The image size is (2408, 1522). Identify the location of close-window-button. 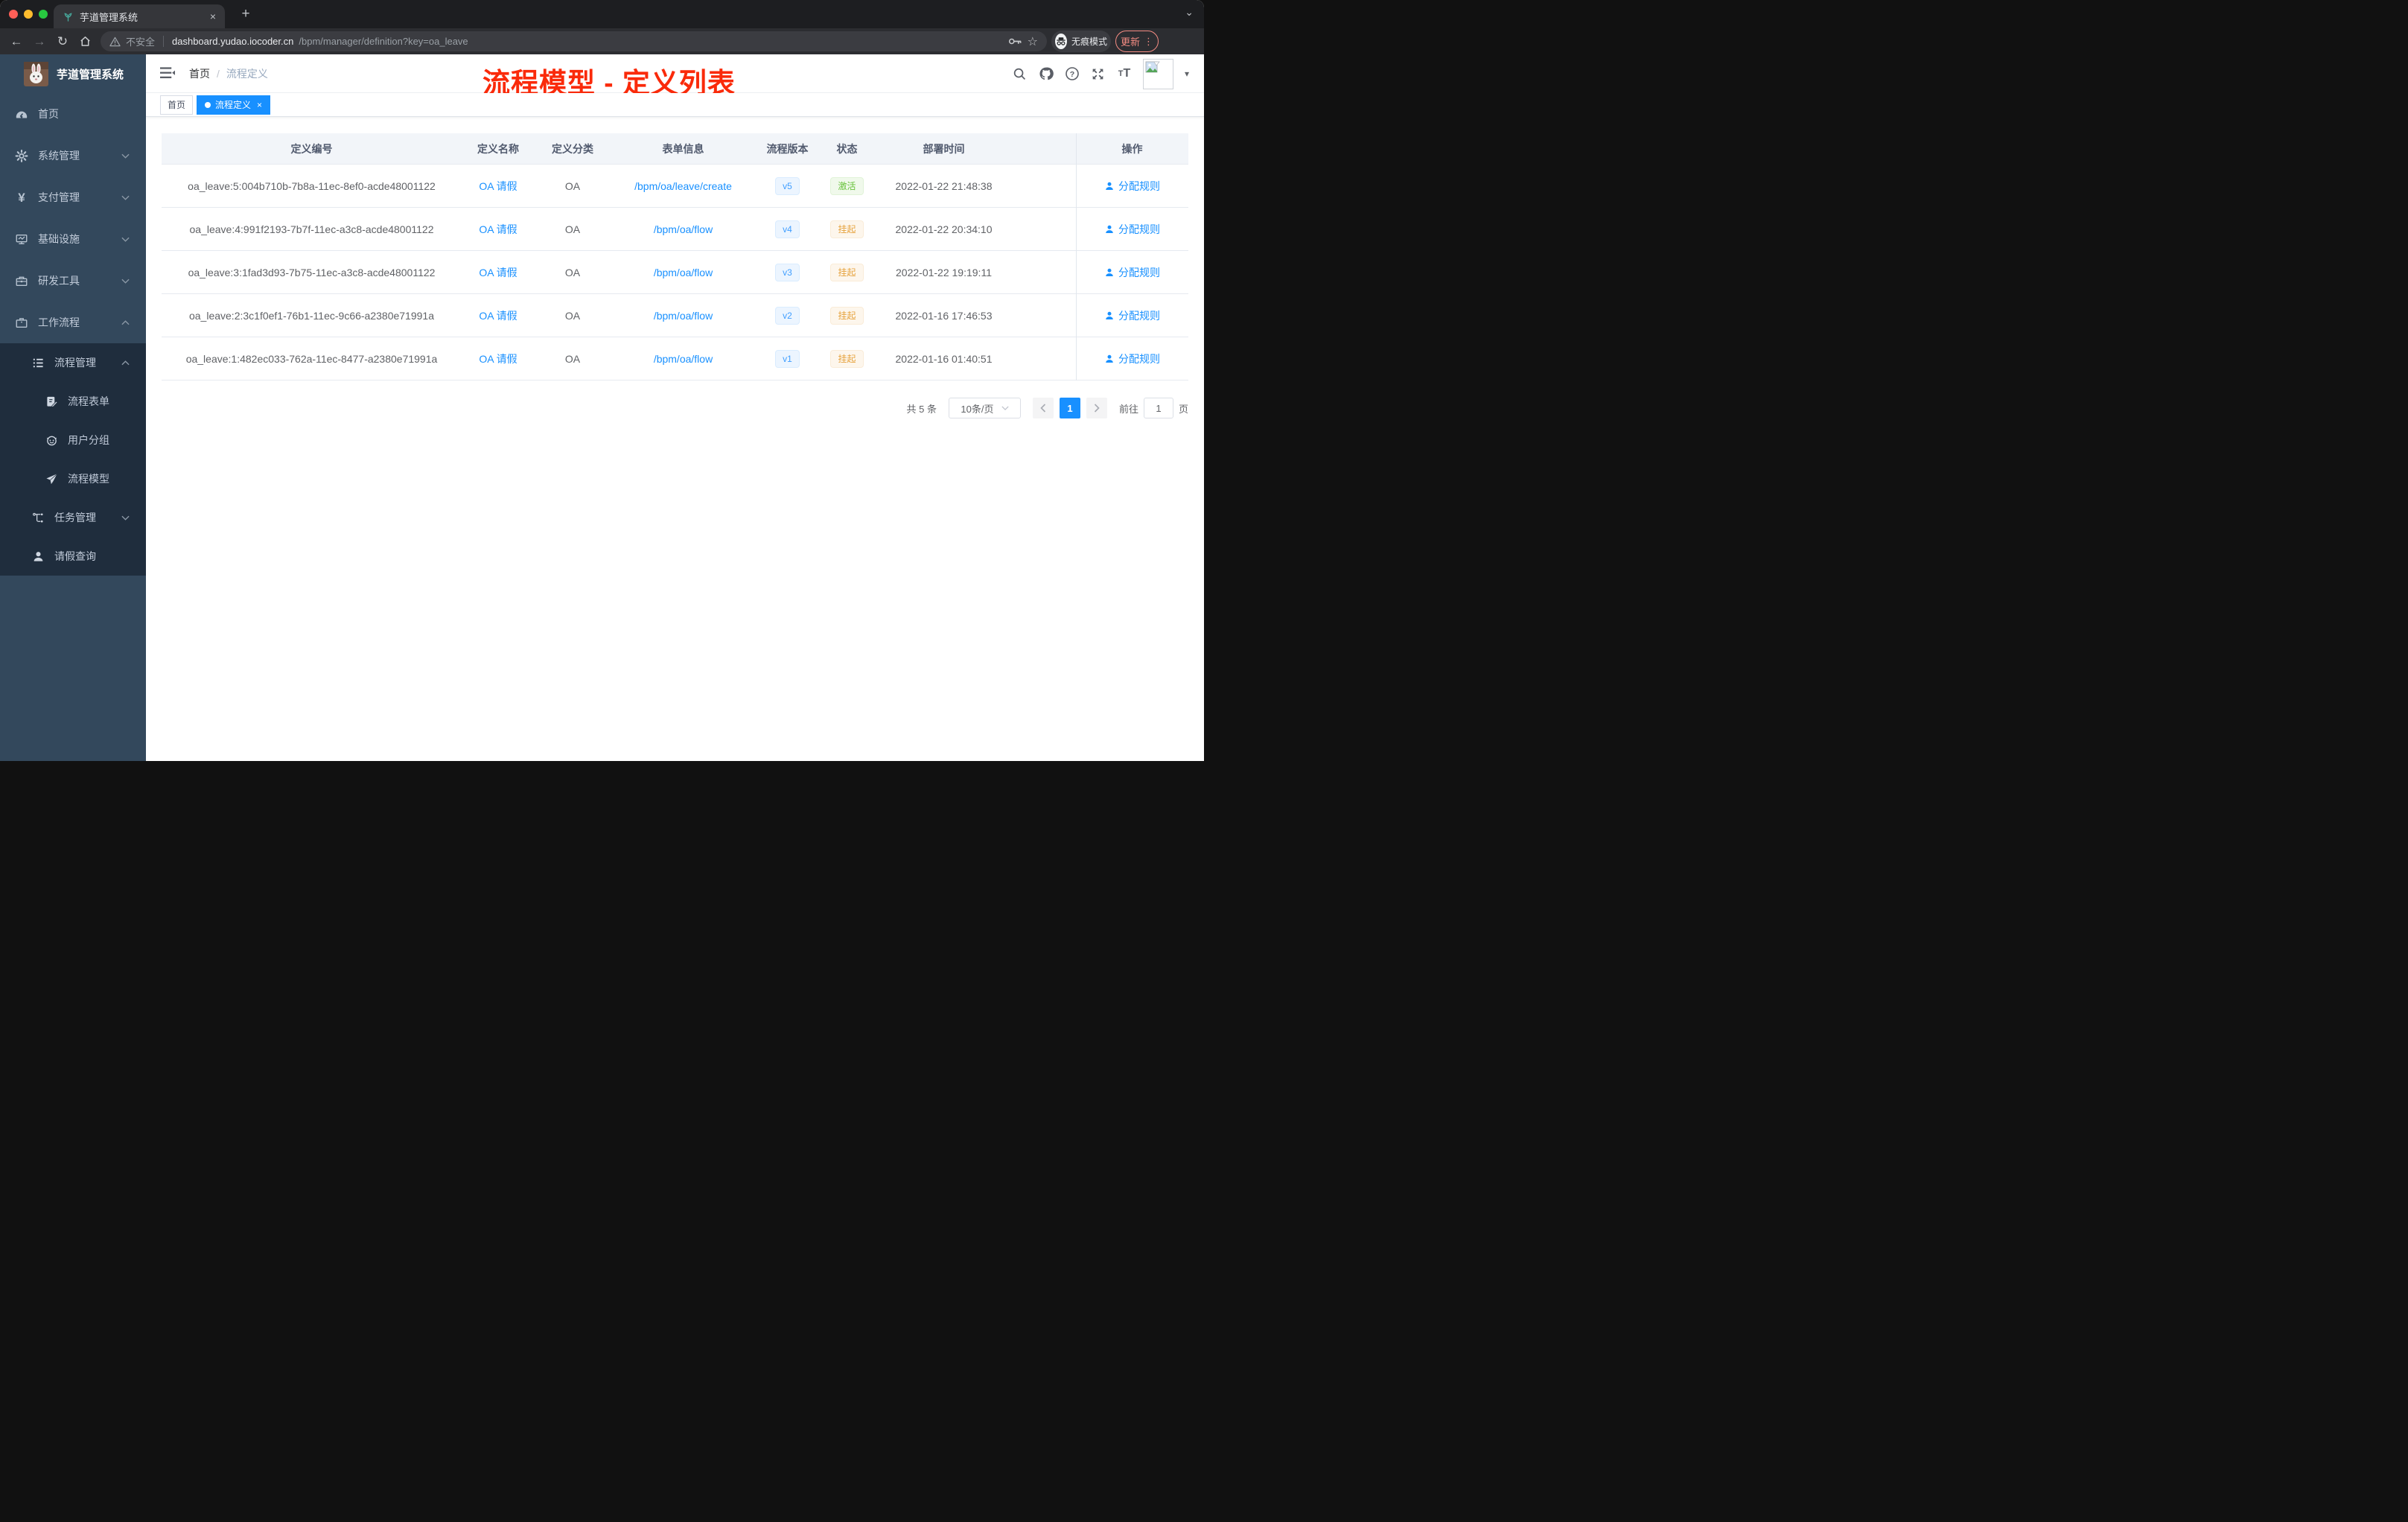
(13, 14).